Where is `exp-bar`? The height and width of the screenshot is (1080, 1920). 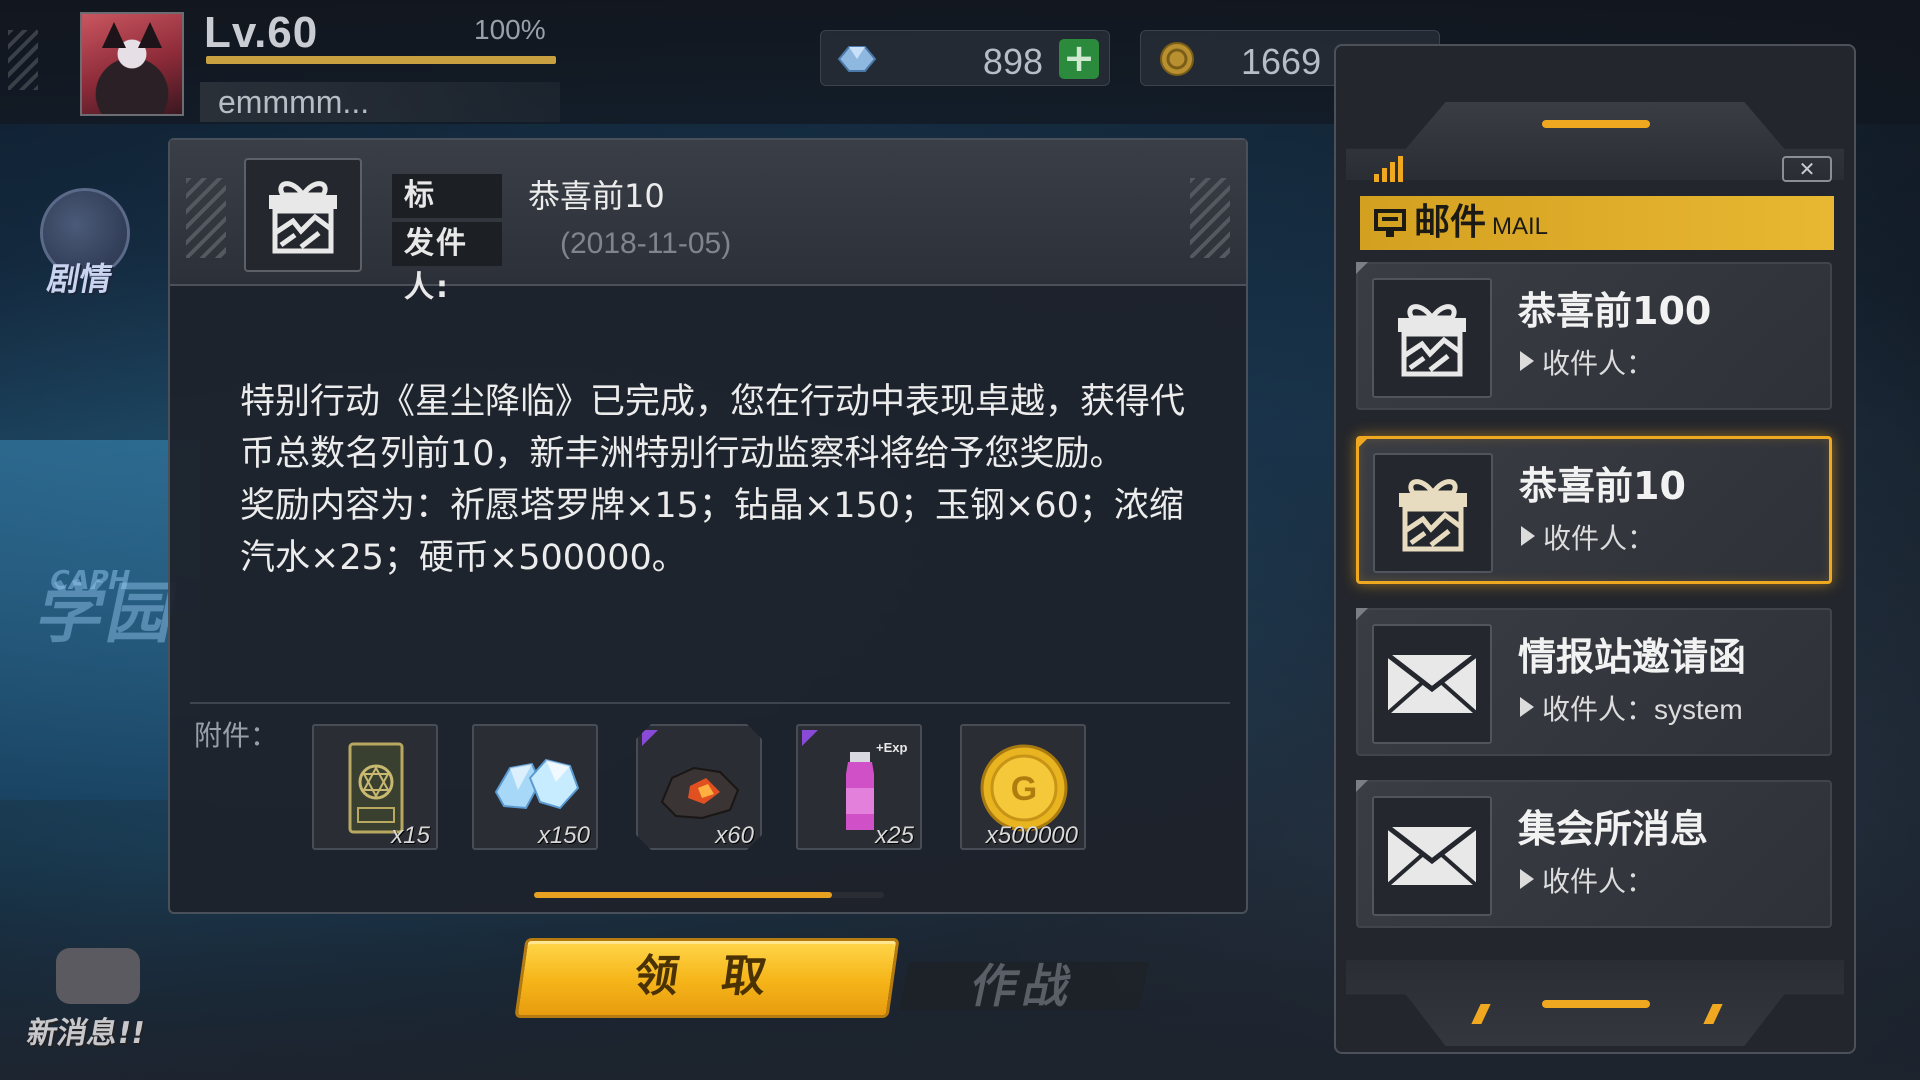 exp-bar is located at coordinates (381, 60).